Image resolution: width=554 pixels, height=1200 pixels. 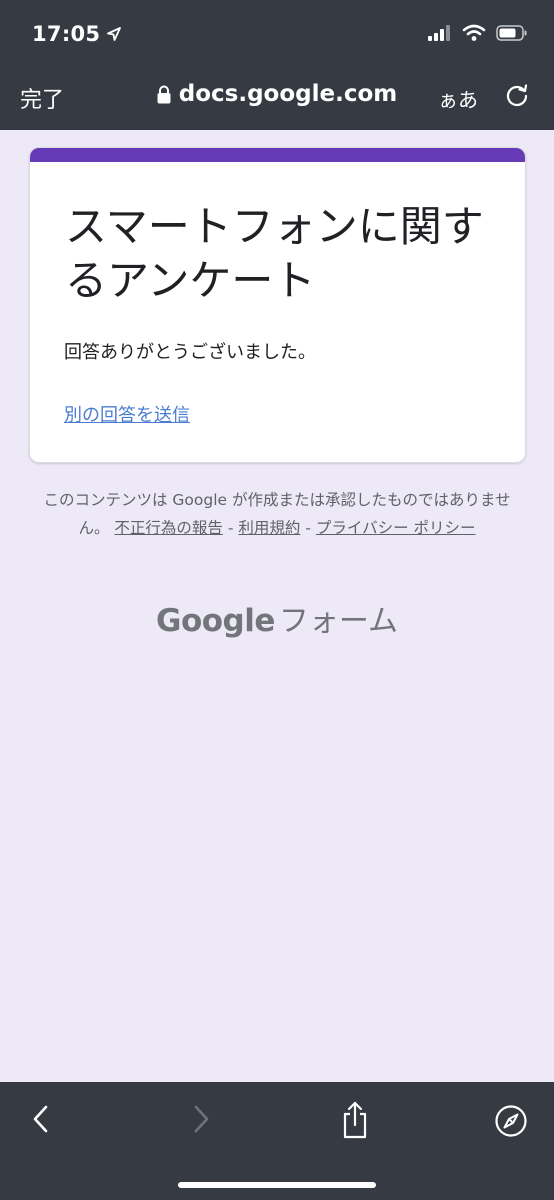 I want to click on home-indicator, so click(x=277, y=1185).